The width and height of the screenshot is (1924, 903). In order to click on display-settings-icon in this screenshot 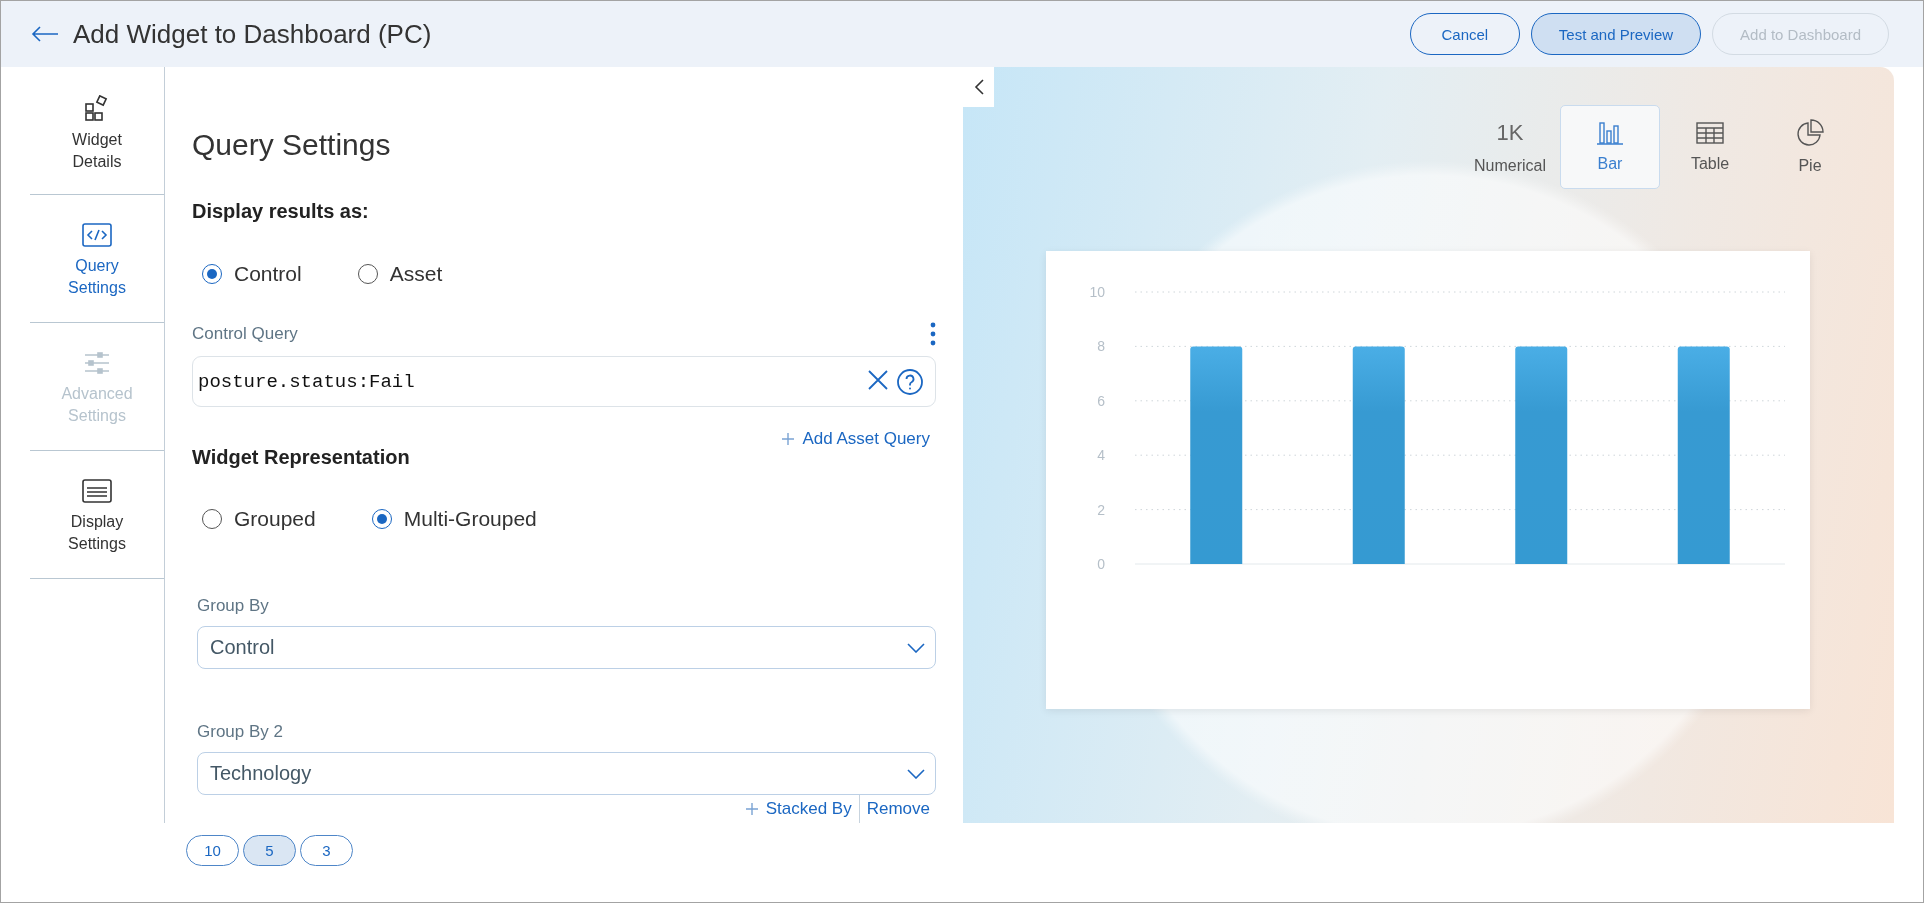, I will do `click(97, 491)`.